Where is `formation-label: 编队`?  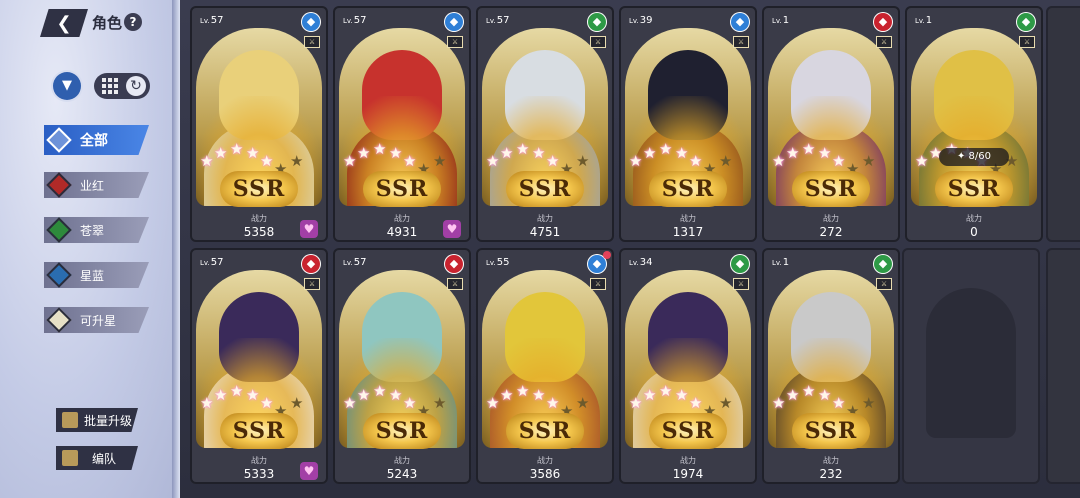
formation-label: 编队 is located at coordinates (104, 458).